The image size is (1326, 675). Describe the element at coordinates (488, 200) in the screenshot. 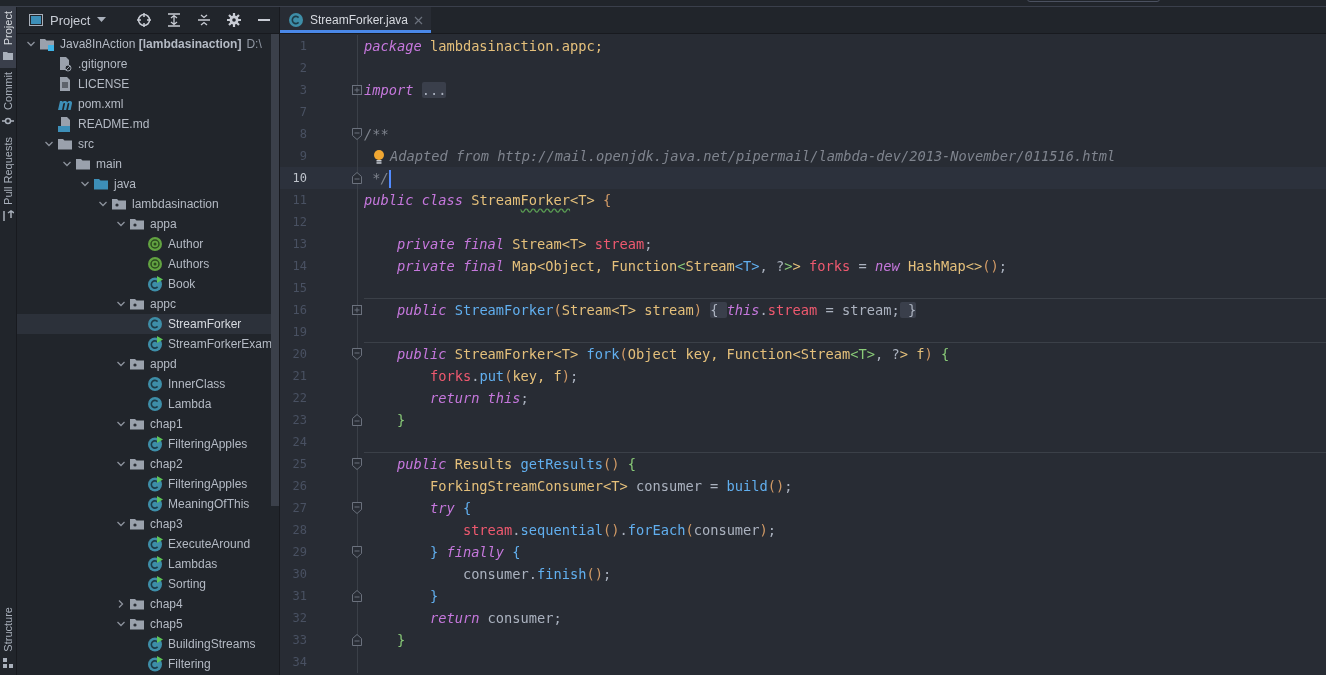

I see `code-line: public class StreamForker<T> {` at that location.